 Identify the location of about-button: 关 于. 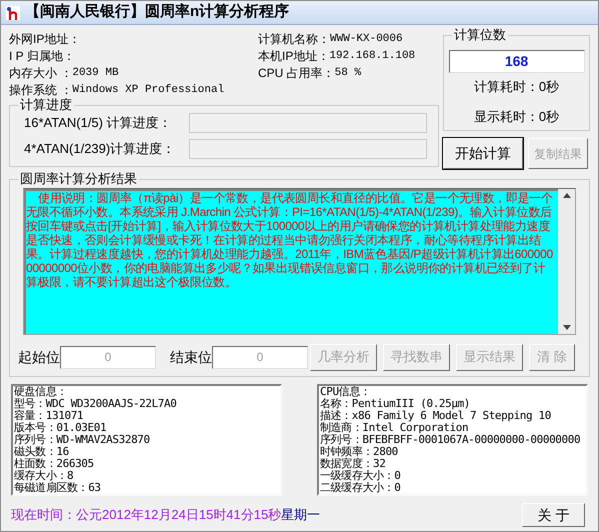
(553, 515).